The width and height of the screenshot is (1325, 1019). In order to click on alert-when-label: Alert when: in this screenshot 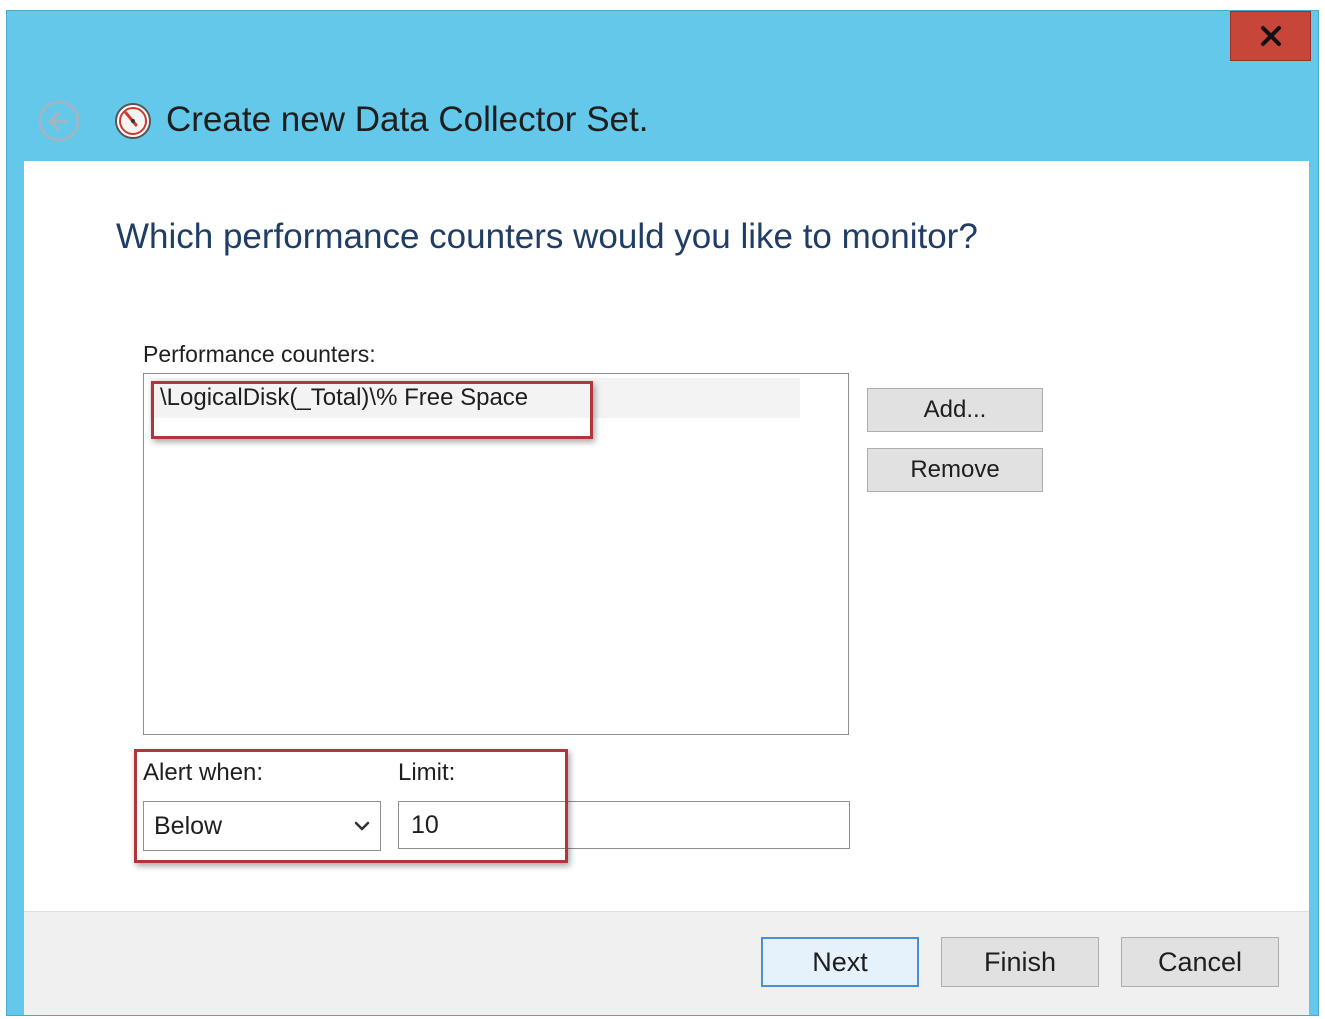, I will do `click(203, 772)`.